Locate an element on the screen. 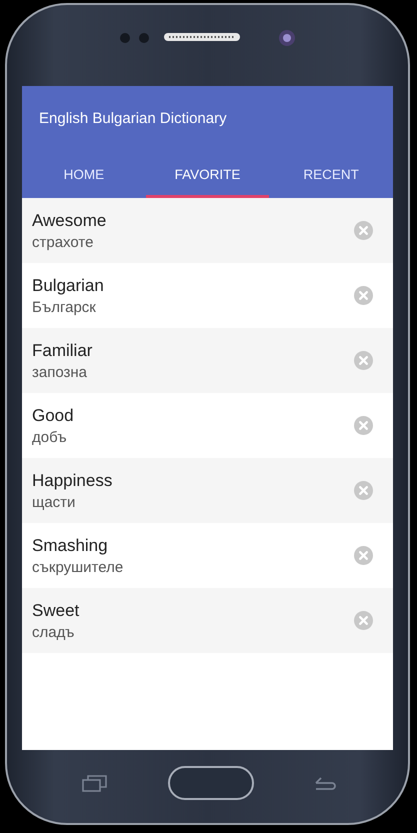 The height and width of the screenshot is (833, 417). translation: страхоте is located at coordinates (63, 242).